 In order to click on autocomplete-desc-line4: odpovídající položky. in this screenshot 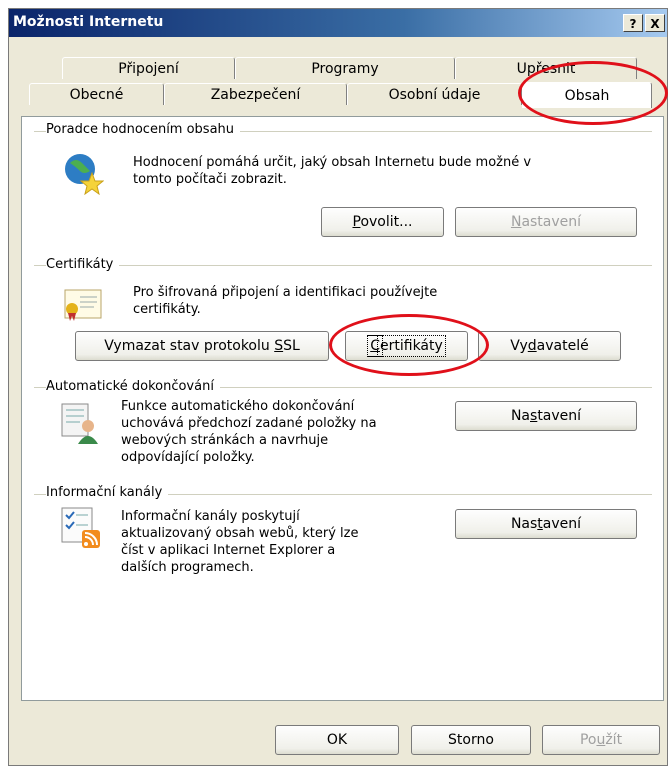, I will do `click(188, 457)`.